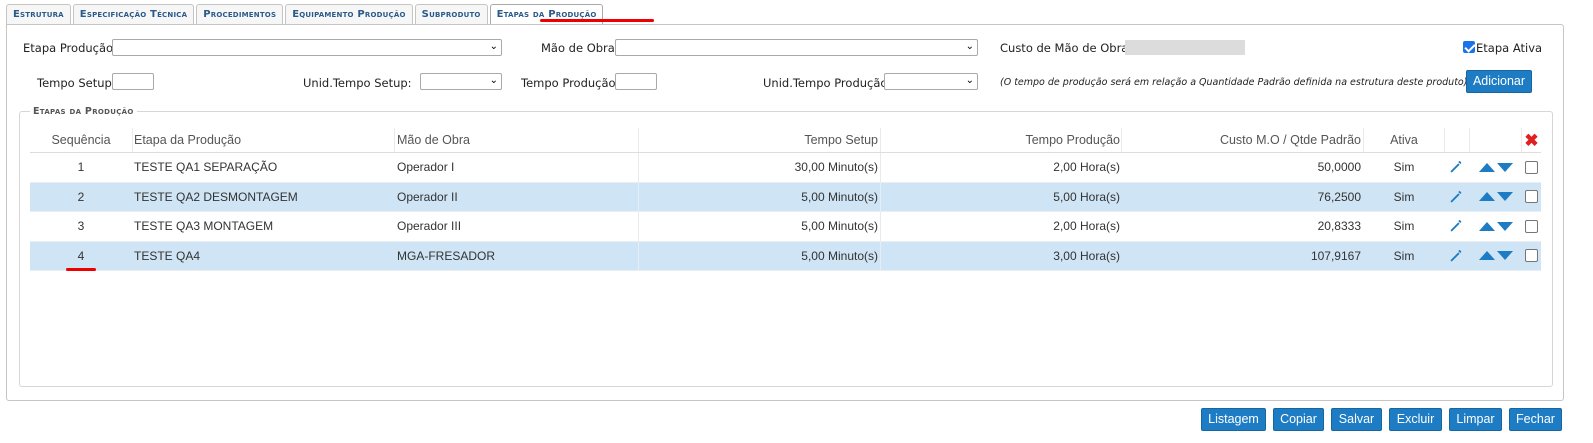 This screenshot has height=443, width=1593. Describe the element at coordinates (796, 47) in the screenshot. I see `mao-de-obra-select: ⌄` at that location.